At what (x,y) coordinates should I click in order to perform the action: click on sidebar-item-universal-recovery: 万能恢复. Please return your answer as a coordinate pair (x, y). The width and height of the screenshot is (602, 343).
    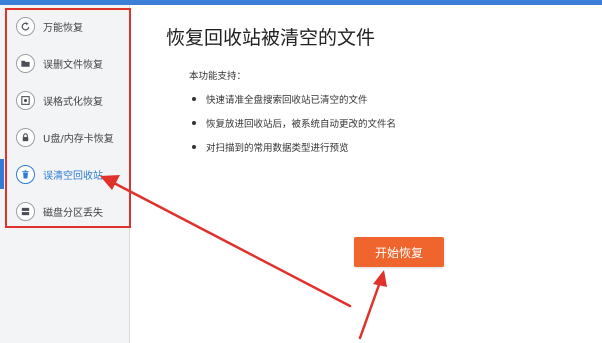
    Looking at the image, I should click on (67, 26).